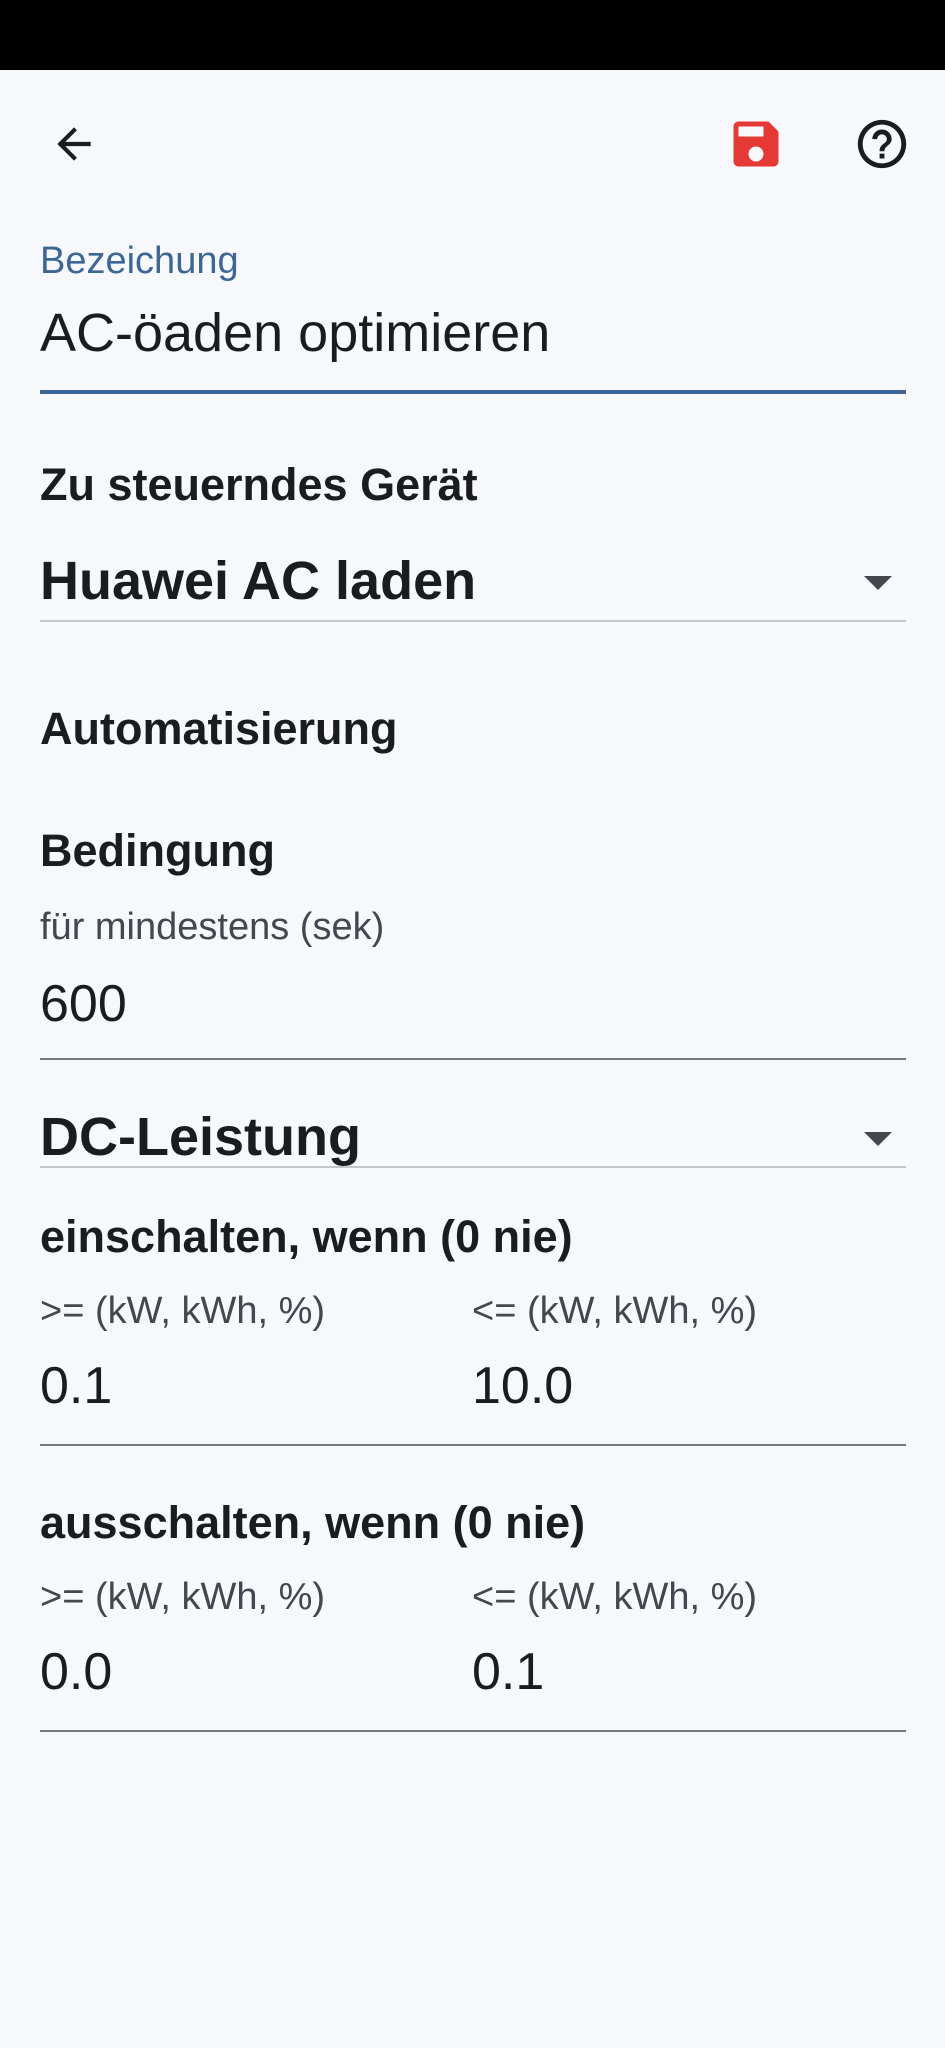 This screenshot has width=945, height=2048. Describe the element at coordinates (259, 484) in the screenshot. I see `device-heading: Zu steuerndes Gerät` at that location.